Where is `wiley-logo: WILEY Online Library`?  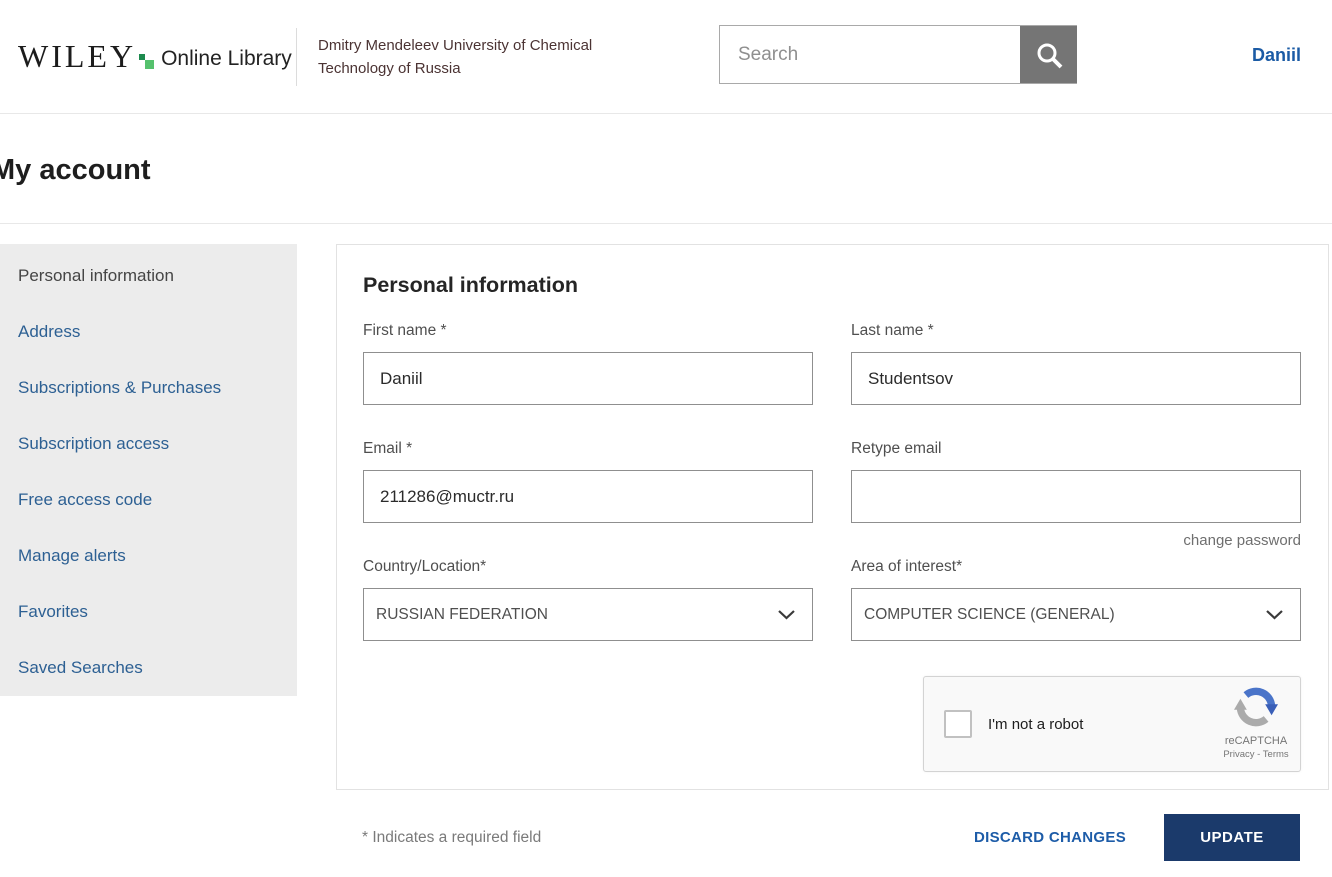 wiley-logo: WILEY Online Library is located at coordinates (155, 56).